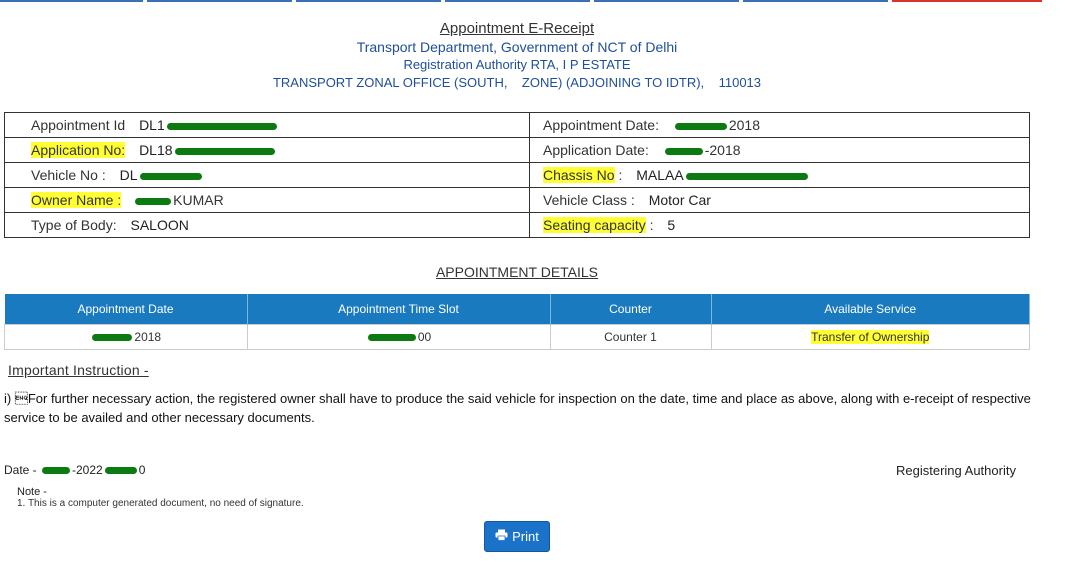 This screenshot has height=584, width=1065. Describe the element at coordinates (399, 309) in the screenshot. I see `column-header: Appointment Time Slot` at that location.